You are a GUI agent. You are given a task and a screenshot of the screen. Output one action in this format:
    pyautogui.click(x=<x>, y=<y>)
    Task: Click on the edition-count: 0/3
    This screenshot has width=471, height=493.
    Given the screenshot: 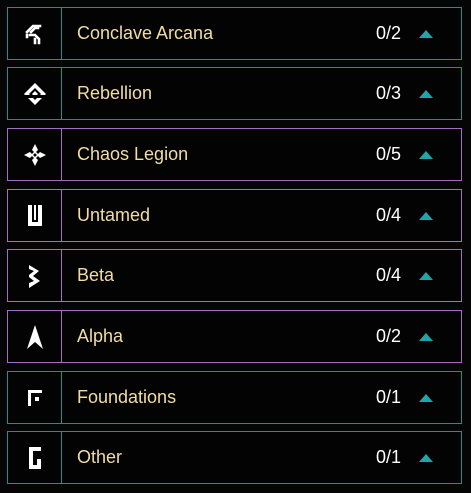 What is the action you would take?
    pyautogui.click(x=388, y=93)
    